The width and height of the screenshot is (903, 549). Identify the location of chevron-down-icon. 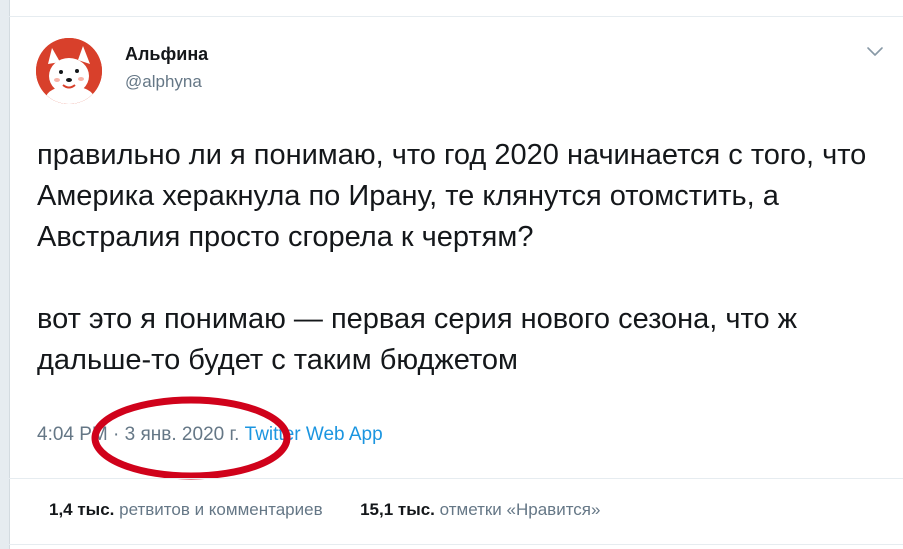
(875, 51).